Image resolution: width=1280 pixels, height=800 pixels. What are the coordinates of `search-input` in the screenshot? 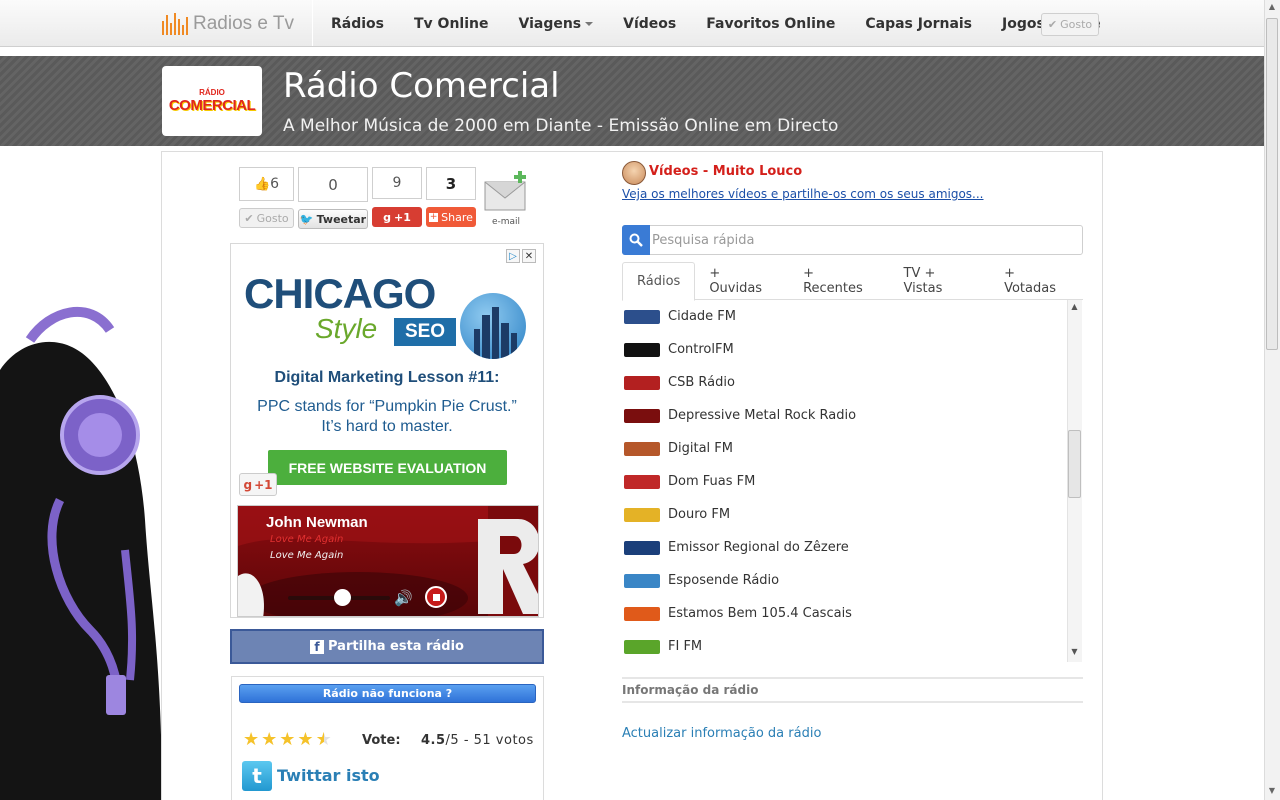 It's located at (866, 240).